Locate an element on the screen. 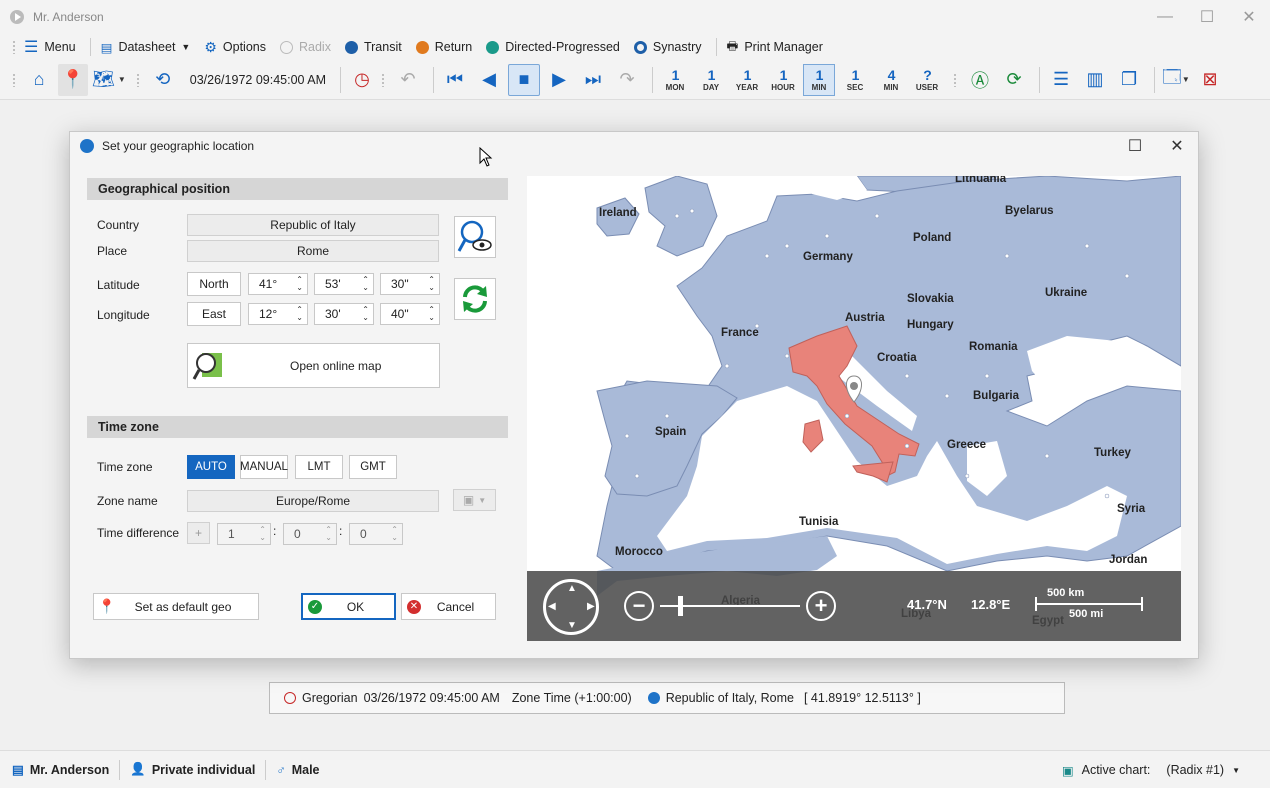 The width and height of the screenshot is (1270, 788). return-menu: Return is located at coordinates (443, 47).